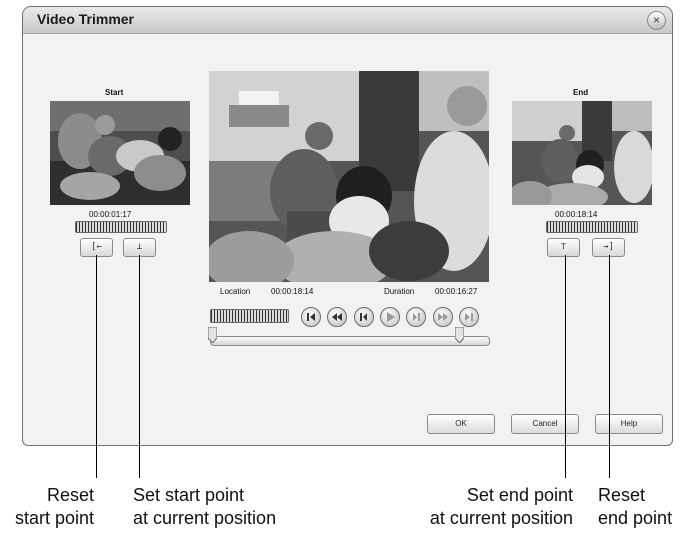 This screenshot has height=536, width=690. I want to click on step-back-icon, so click(363, 317).